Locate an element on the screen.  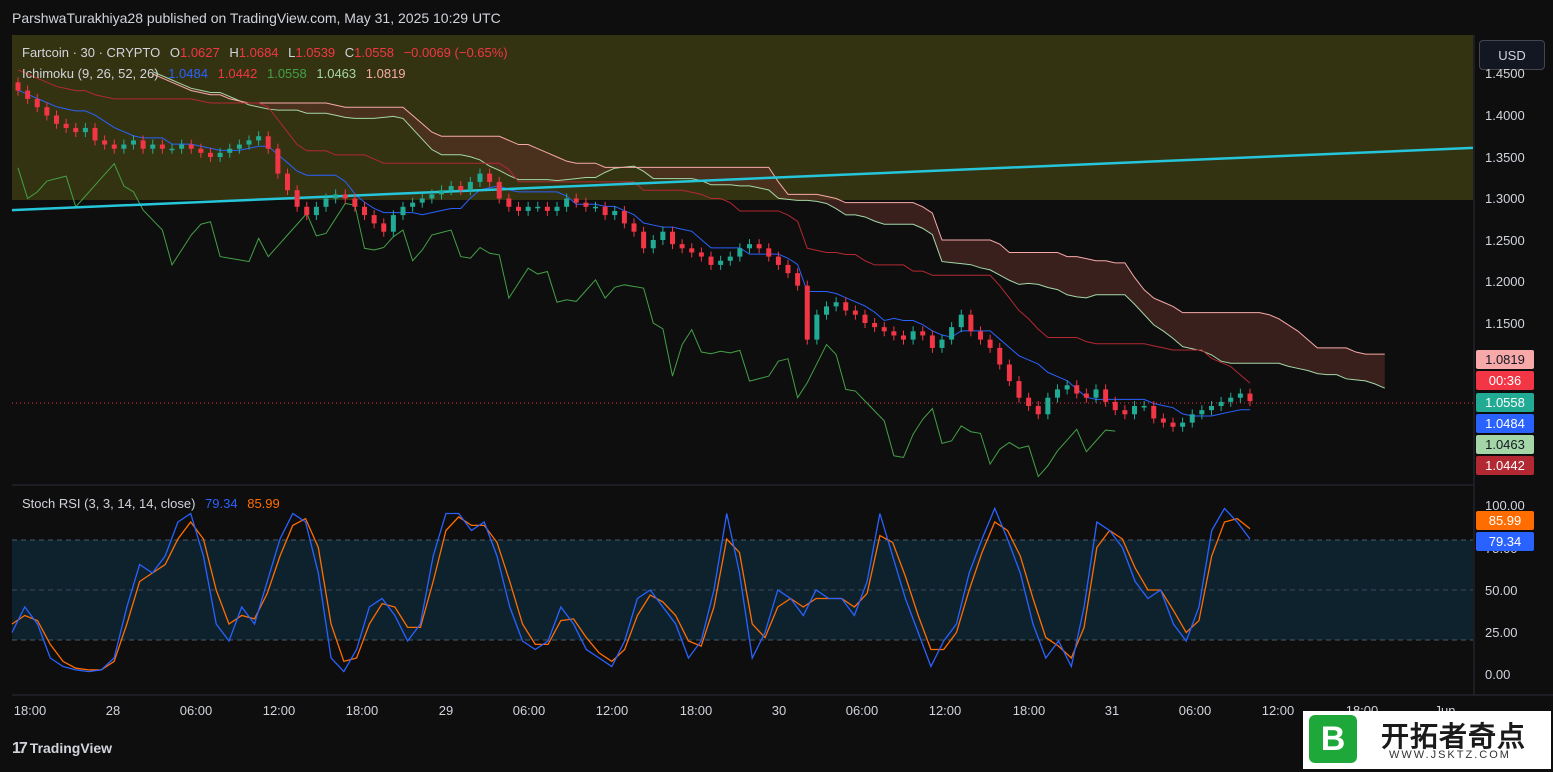
price-tick: 1.1500 is located at coordinates (1505, 323).